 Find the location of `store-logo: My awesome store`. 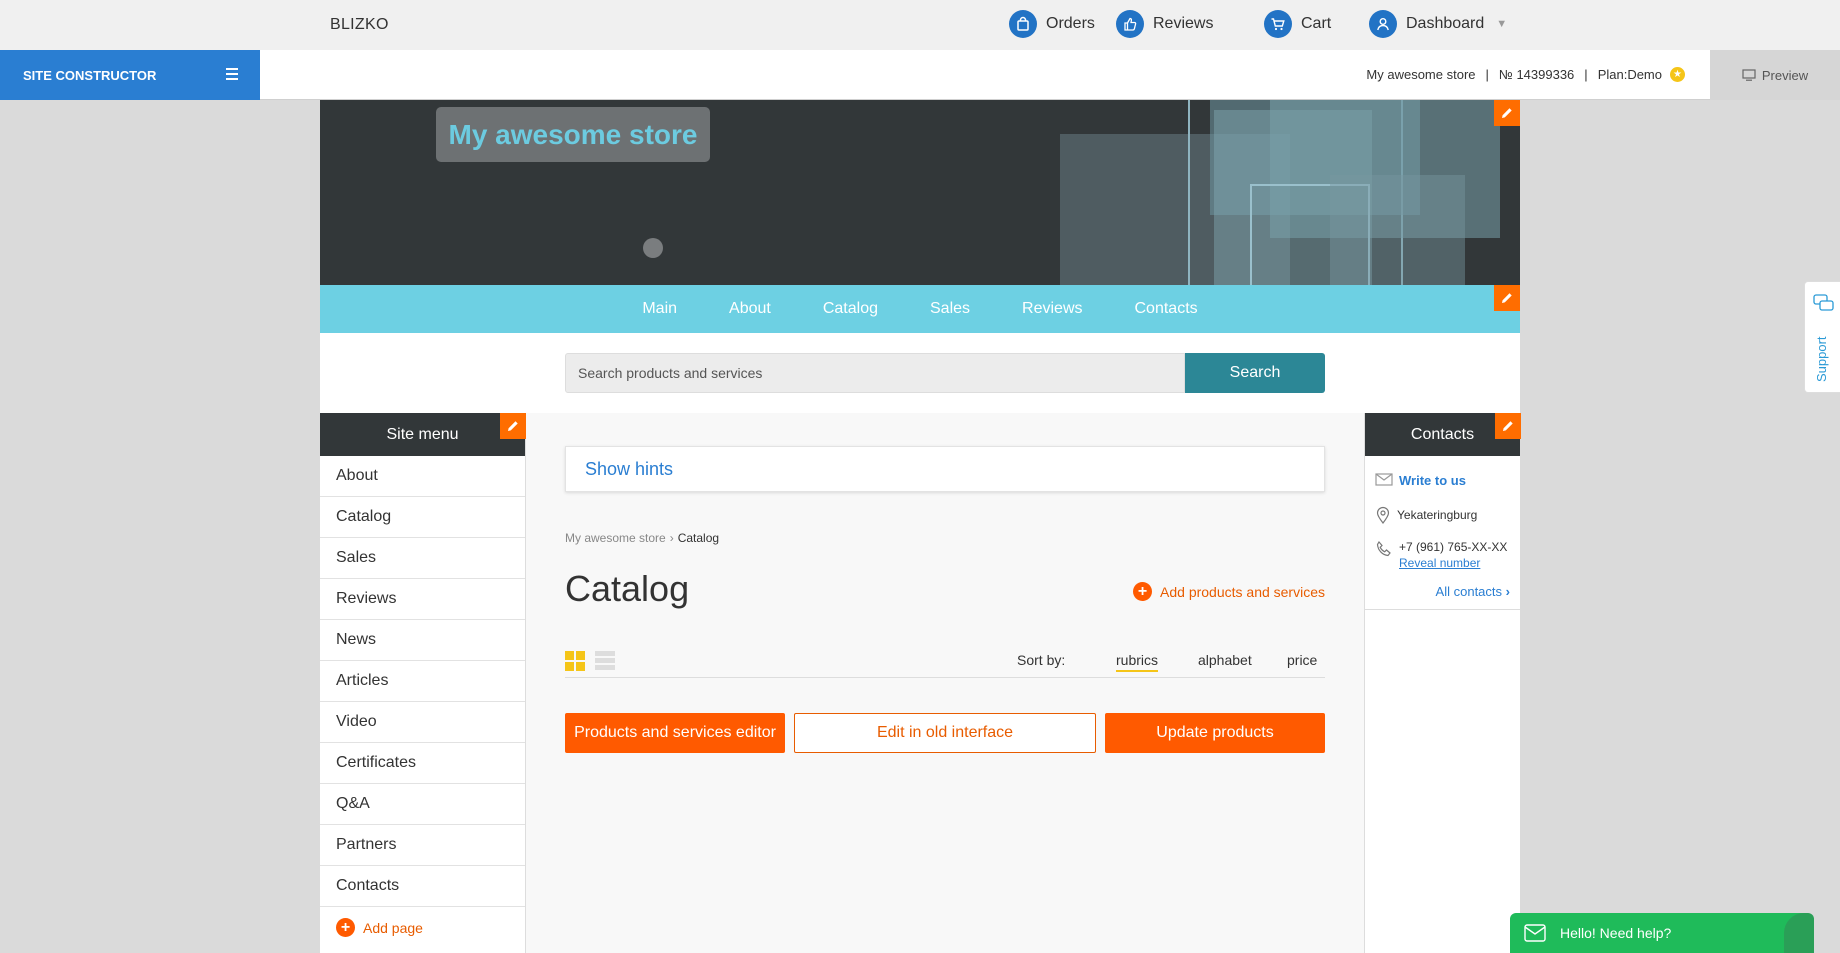

store-logo: My awesome store is located at coordinates (573, 134).